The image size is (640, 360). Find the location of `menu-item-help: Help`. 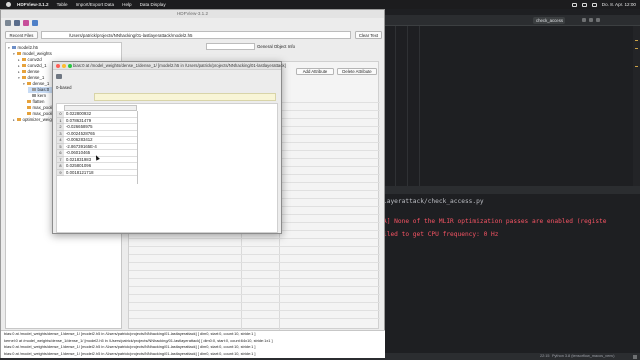

menu-item-help: Help is located at coordinates (126, 4).